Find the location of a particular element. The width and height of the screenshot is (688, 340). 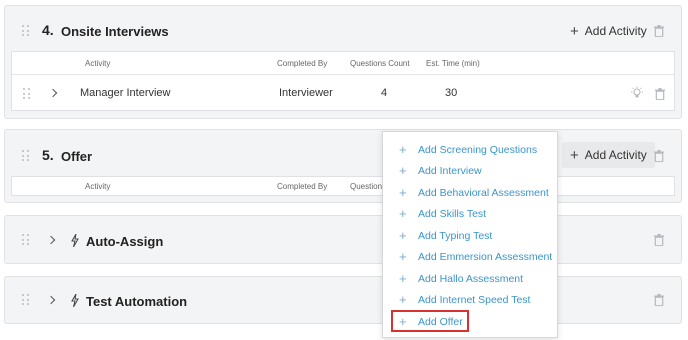

column-header-est-time: Est. Time (min) is located at coordinates (453, 63).